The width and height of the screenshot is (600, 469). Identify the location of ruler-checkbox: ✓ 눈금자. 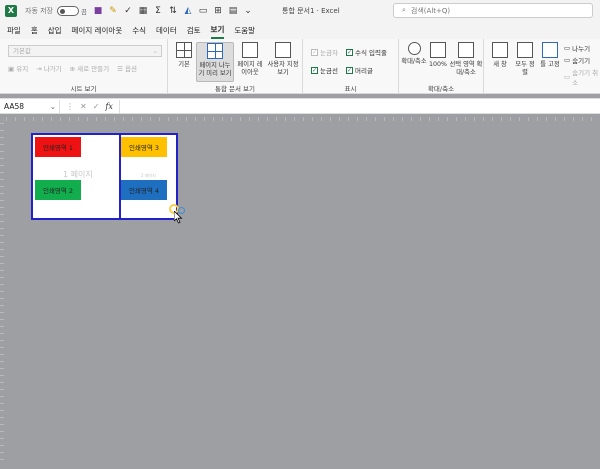
(324, 52).